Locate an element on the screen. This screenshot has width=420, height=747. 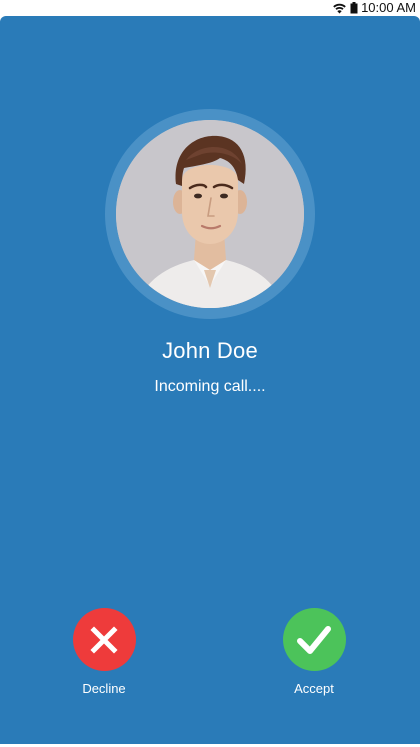
status-bar: 10:00 AM is located at coordinates (210, 8).